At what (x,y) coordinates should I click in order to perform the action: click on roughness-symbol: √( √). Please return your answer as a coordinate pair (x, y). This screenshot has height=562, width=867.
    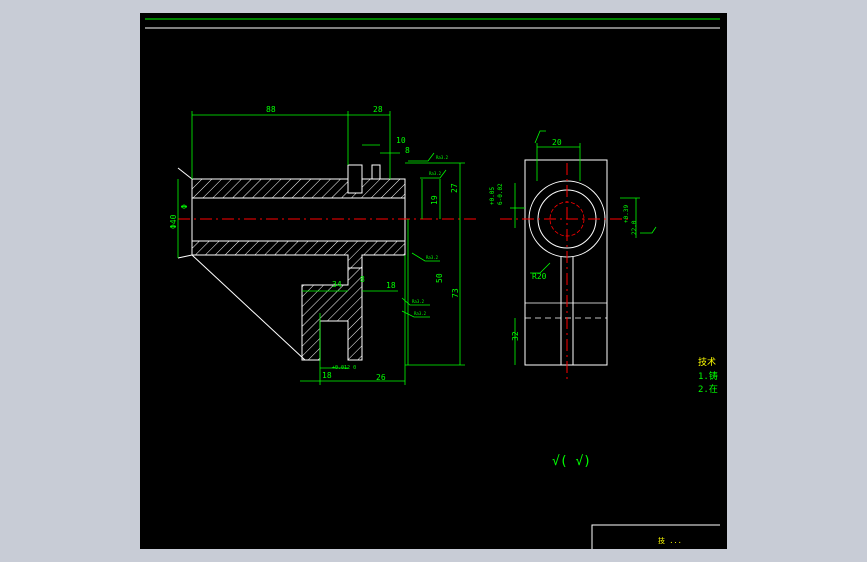
    Looking at the image, I should click on (571, 461).